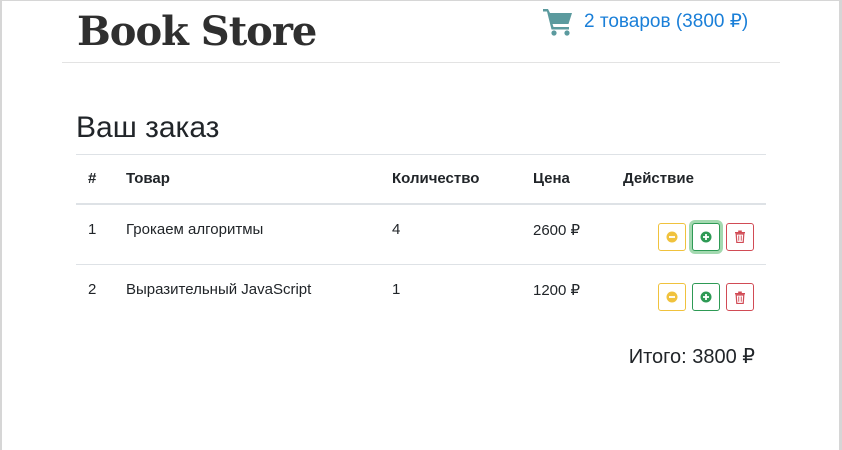 This screenshot has width=842, height=450. I want to click on table-header-row: # Товар Количество Цена Действие, so click(421, 179).